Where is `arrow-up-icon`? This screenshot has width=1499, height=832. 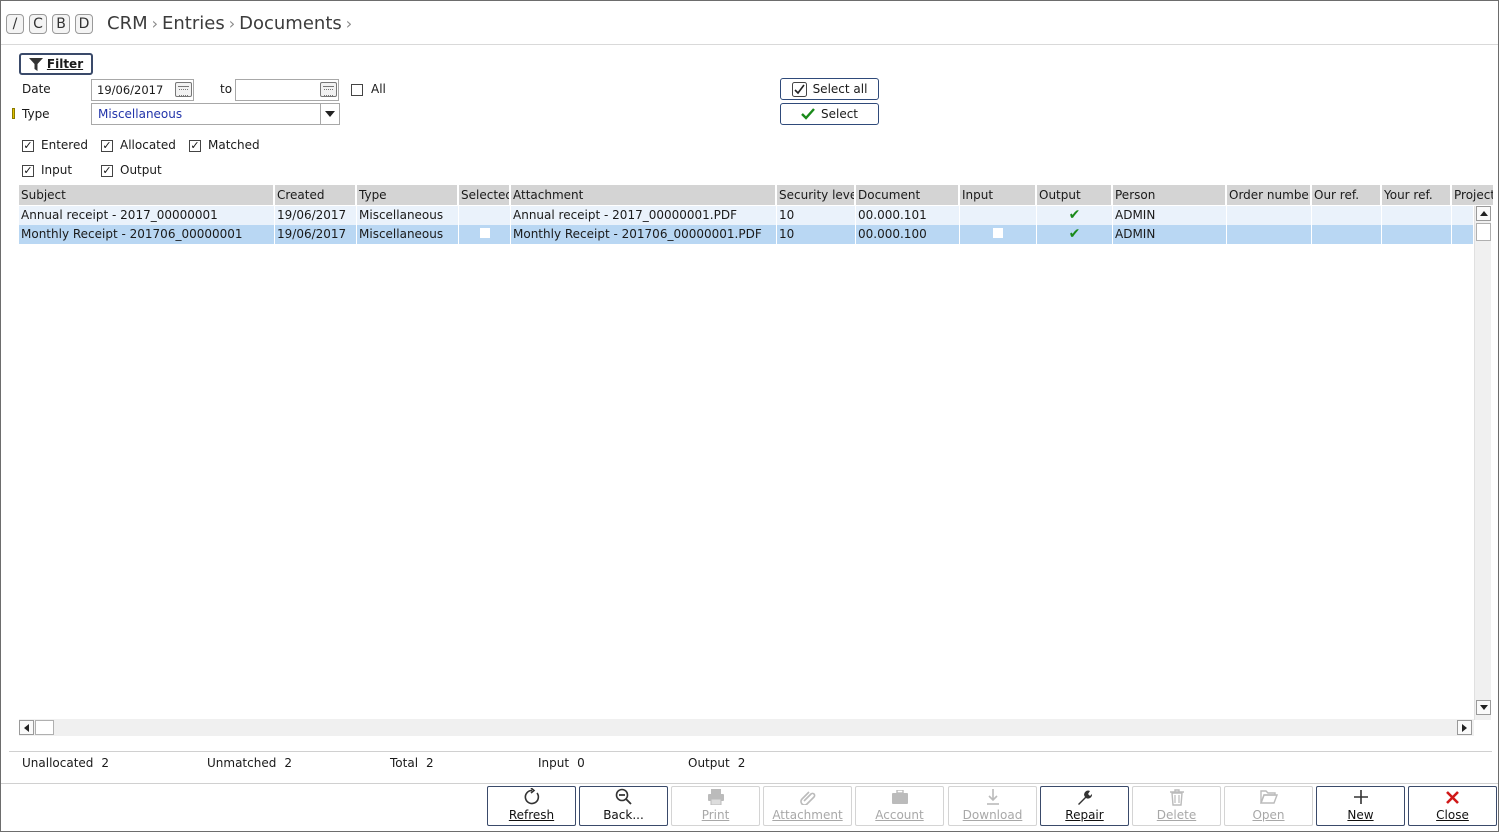 arrow-up-icon is located at coordinates (1483, 213).